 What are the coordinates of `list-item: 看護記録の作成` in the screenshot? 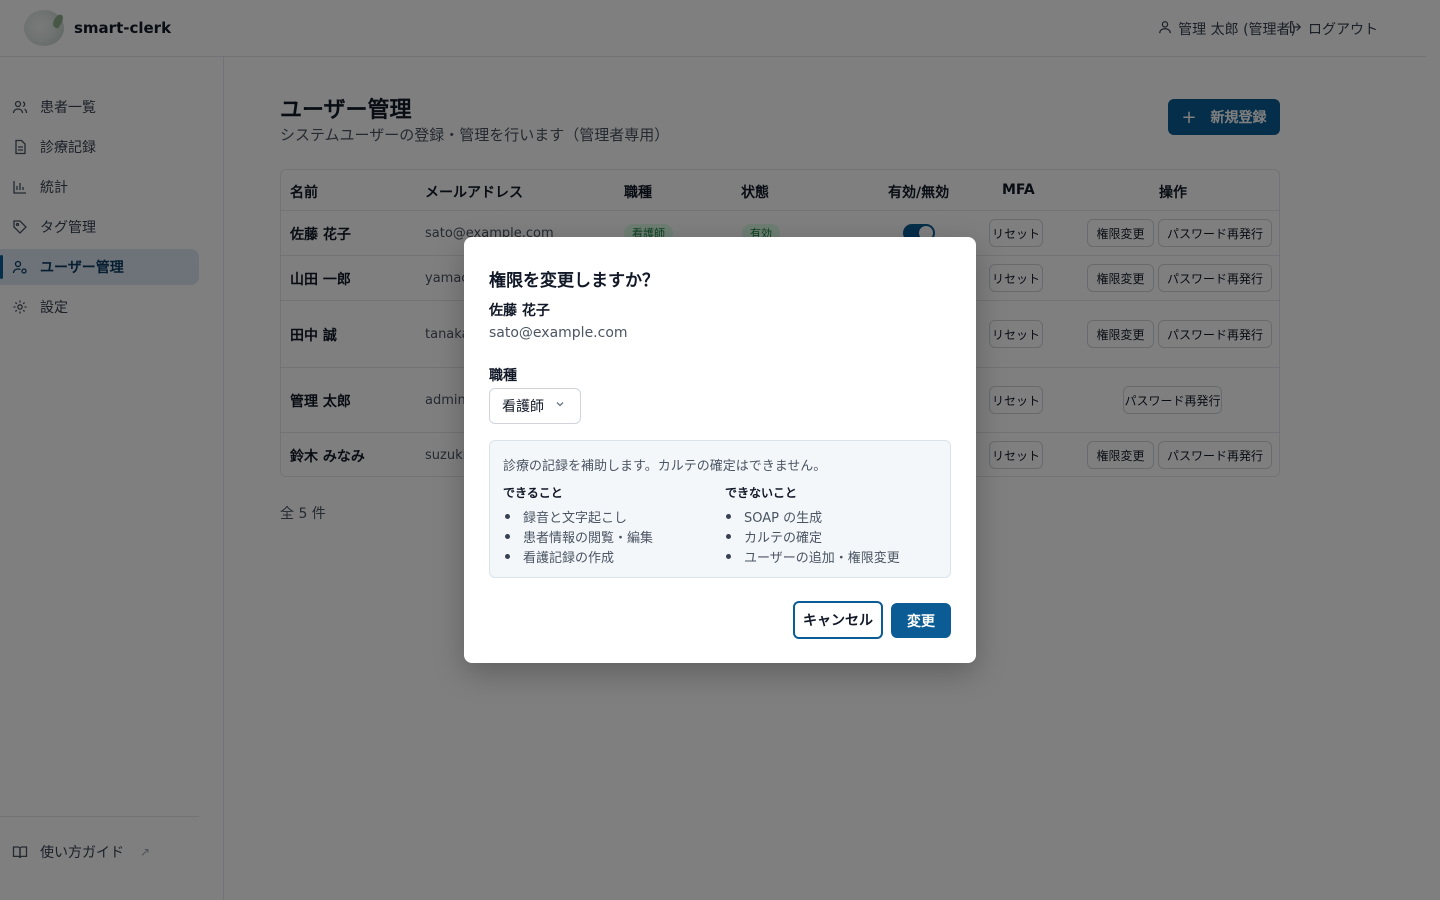 It's located at (578, 557).